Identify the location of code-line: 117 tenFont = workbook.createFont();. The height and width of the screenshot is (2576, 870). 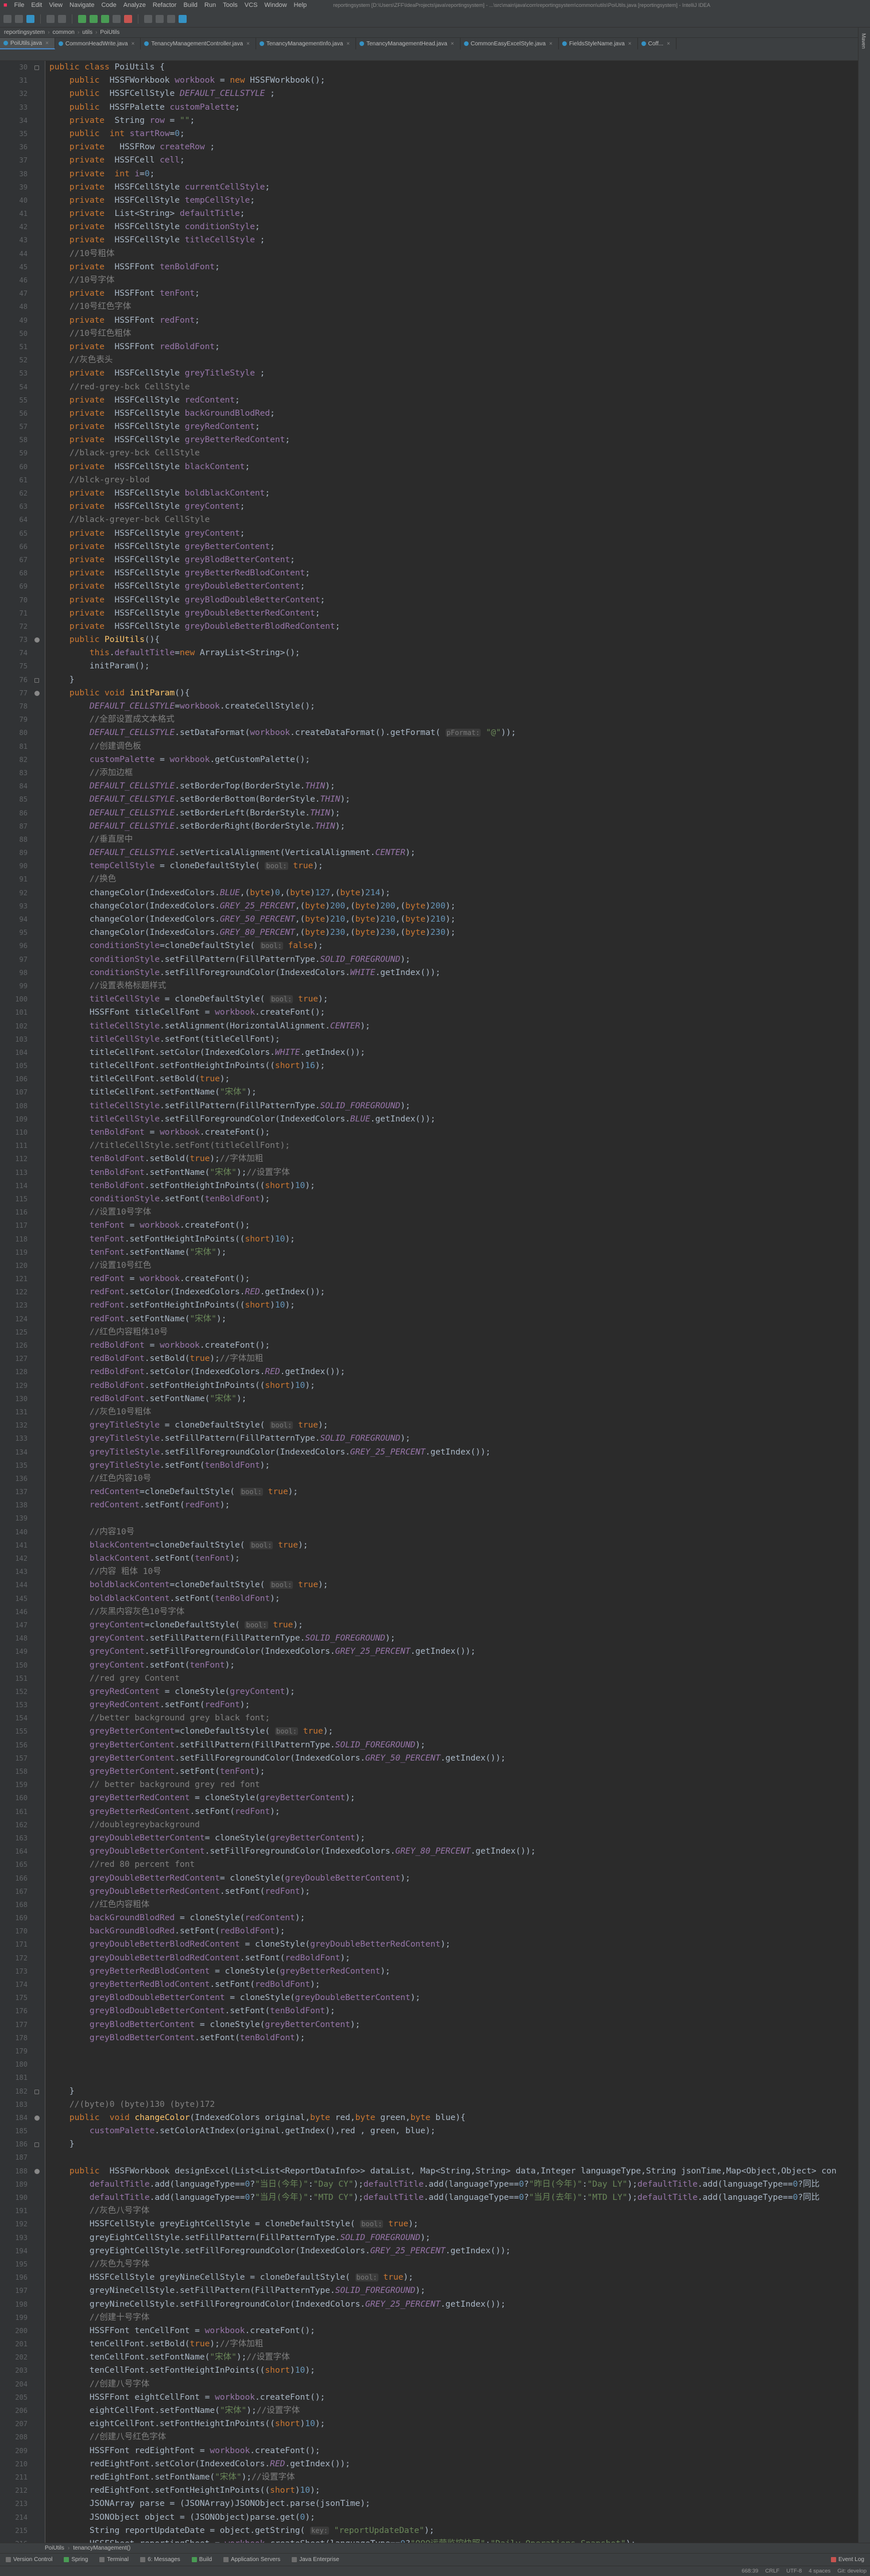
(436, 1225).